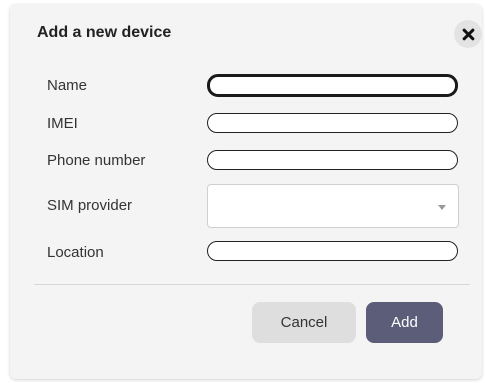  I want to click on name-input, so click(332, 85).